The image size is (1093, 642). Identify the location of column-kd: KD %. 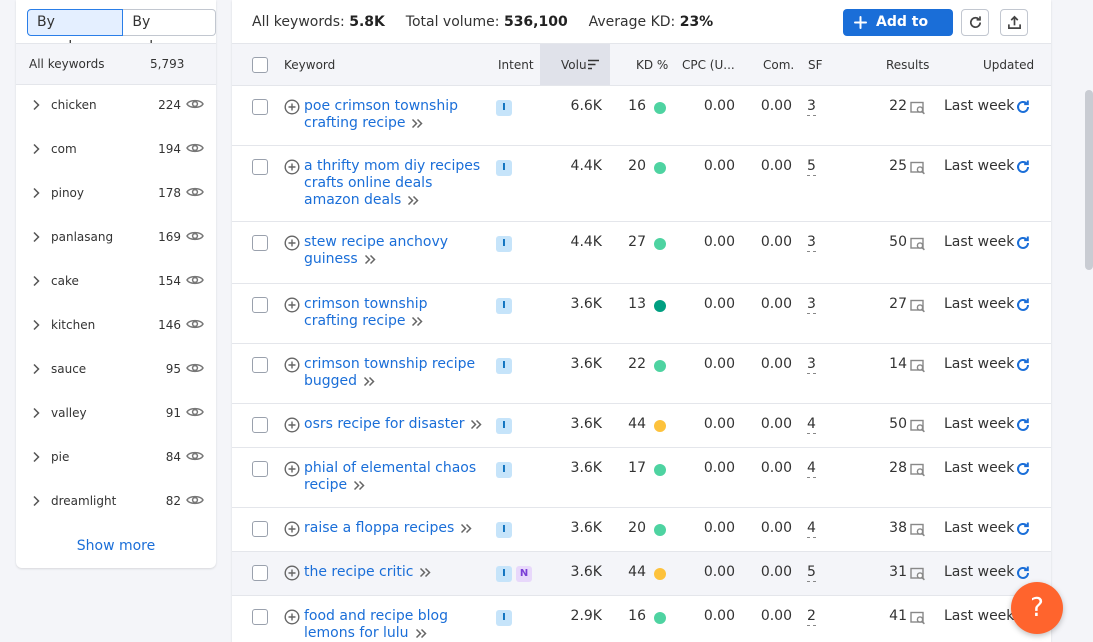
(652, 65).